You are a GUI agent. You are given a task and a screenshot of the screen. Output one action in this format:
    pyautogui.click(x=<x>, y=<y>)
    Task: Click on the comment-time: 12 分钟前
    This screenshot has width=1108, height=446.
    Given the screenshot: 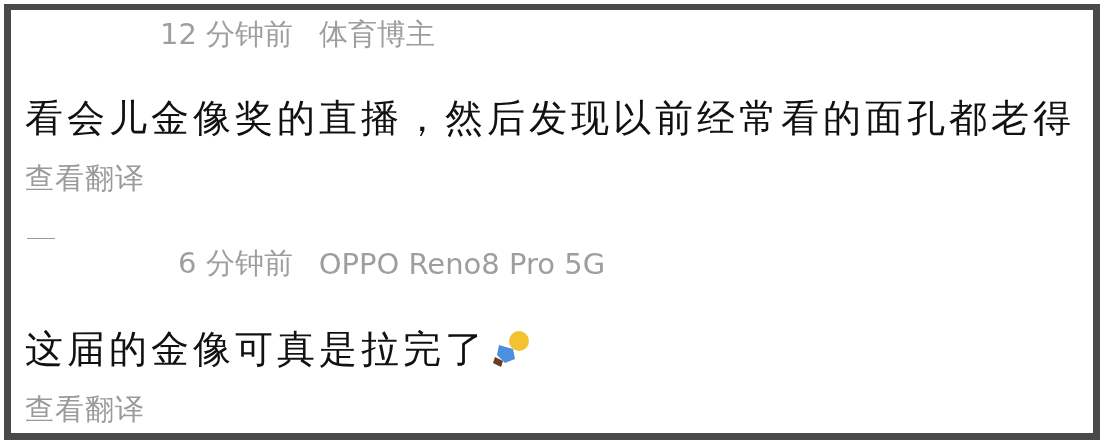 What is the action you would take?
    pyautogui.click(x=227, y=34)
    